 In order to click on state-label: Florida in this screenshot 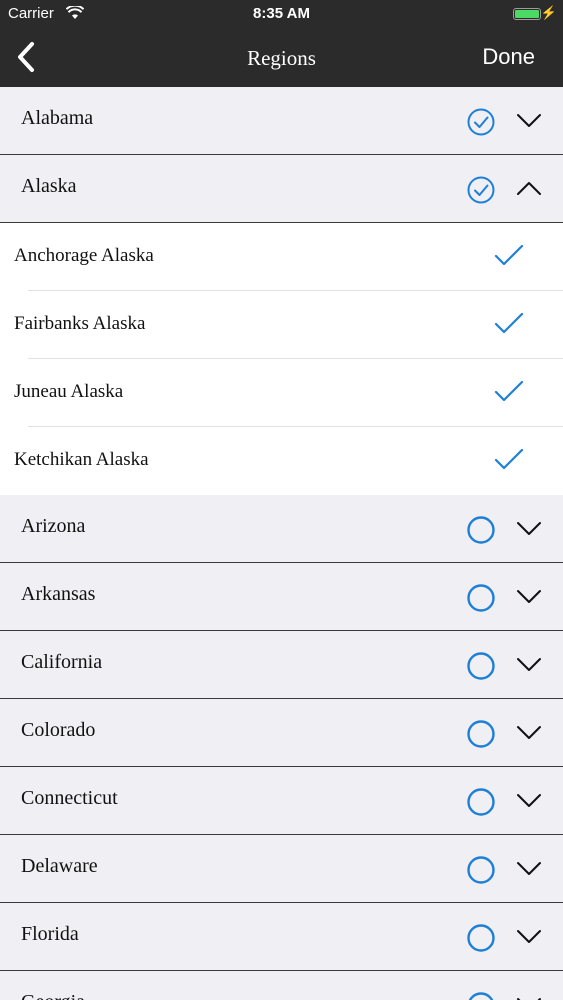, I will do `click(50, 934)`.